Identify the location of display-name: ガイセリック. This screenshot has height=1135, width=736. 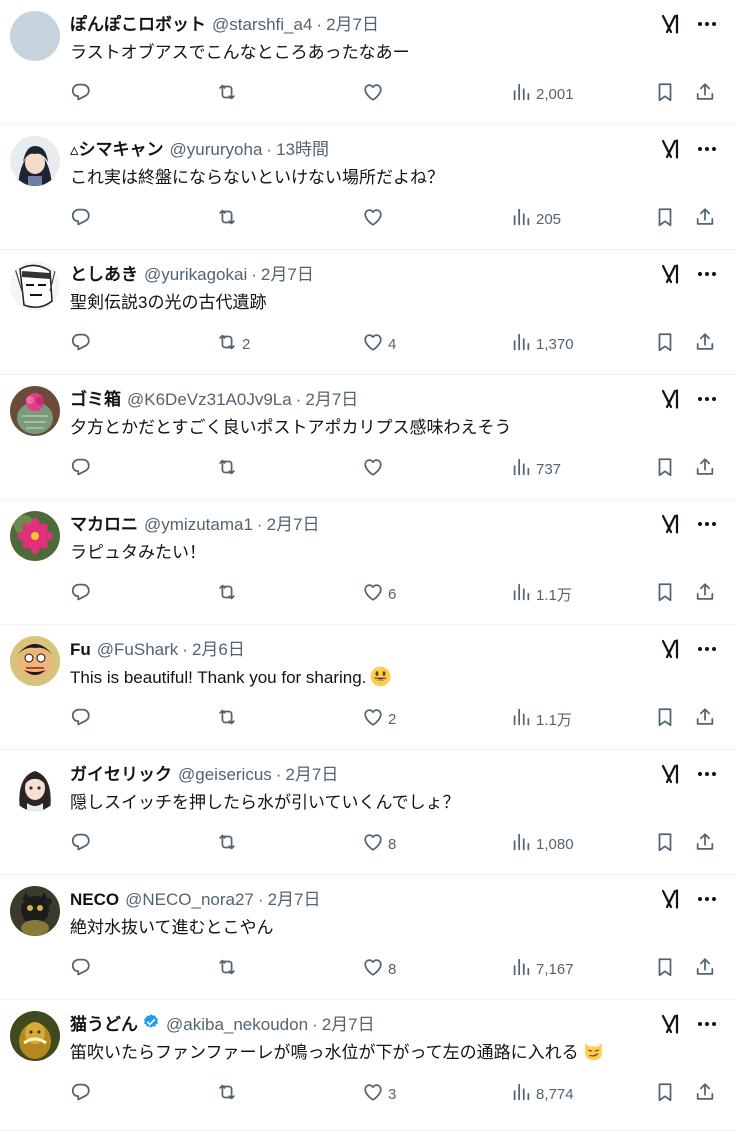
(121, 775).